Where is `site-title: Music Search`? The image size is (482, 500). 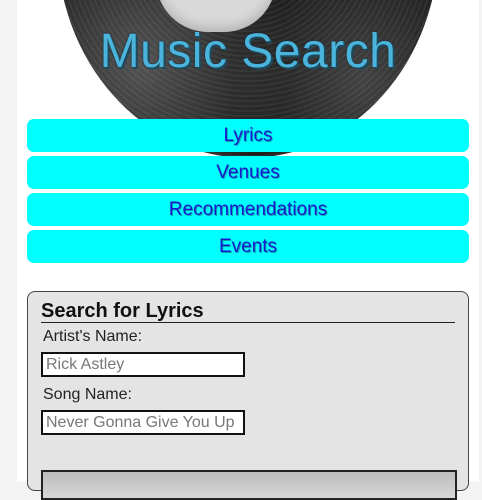
site-title: Music Search is located at coordinates (248, 51).